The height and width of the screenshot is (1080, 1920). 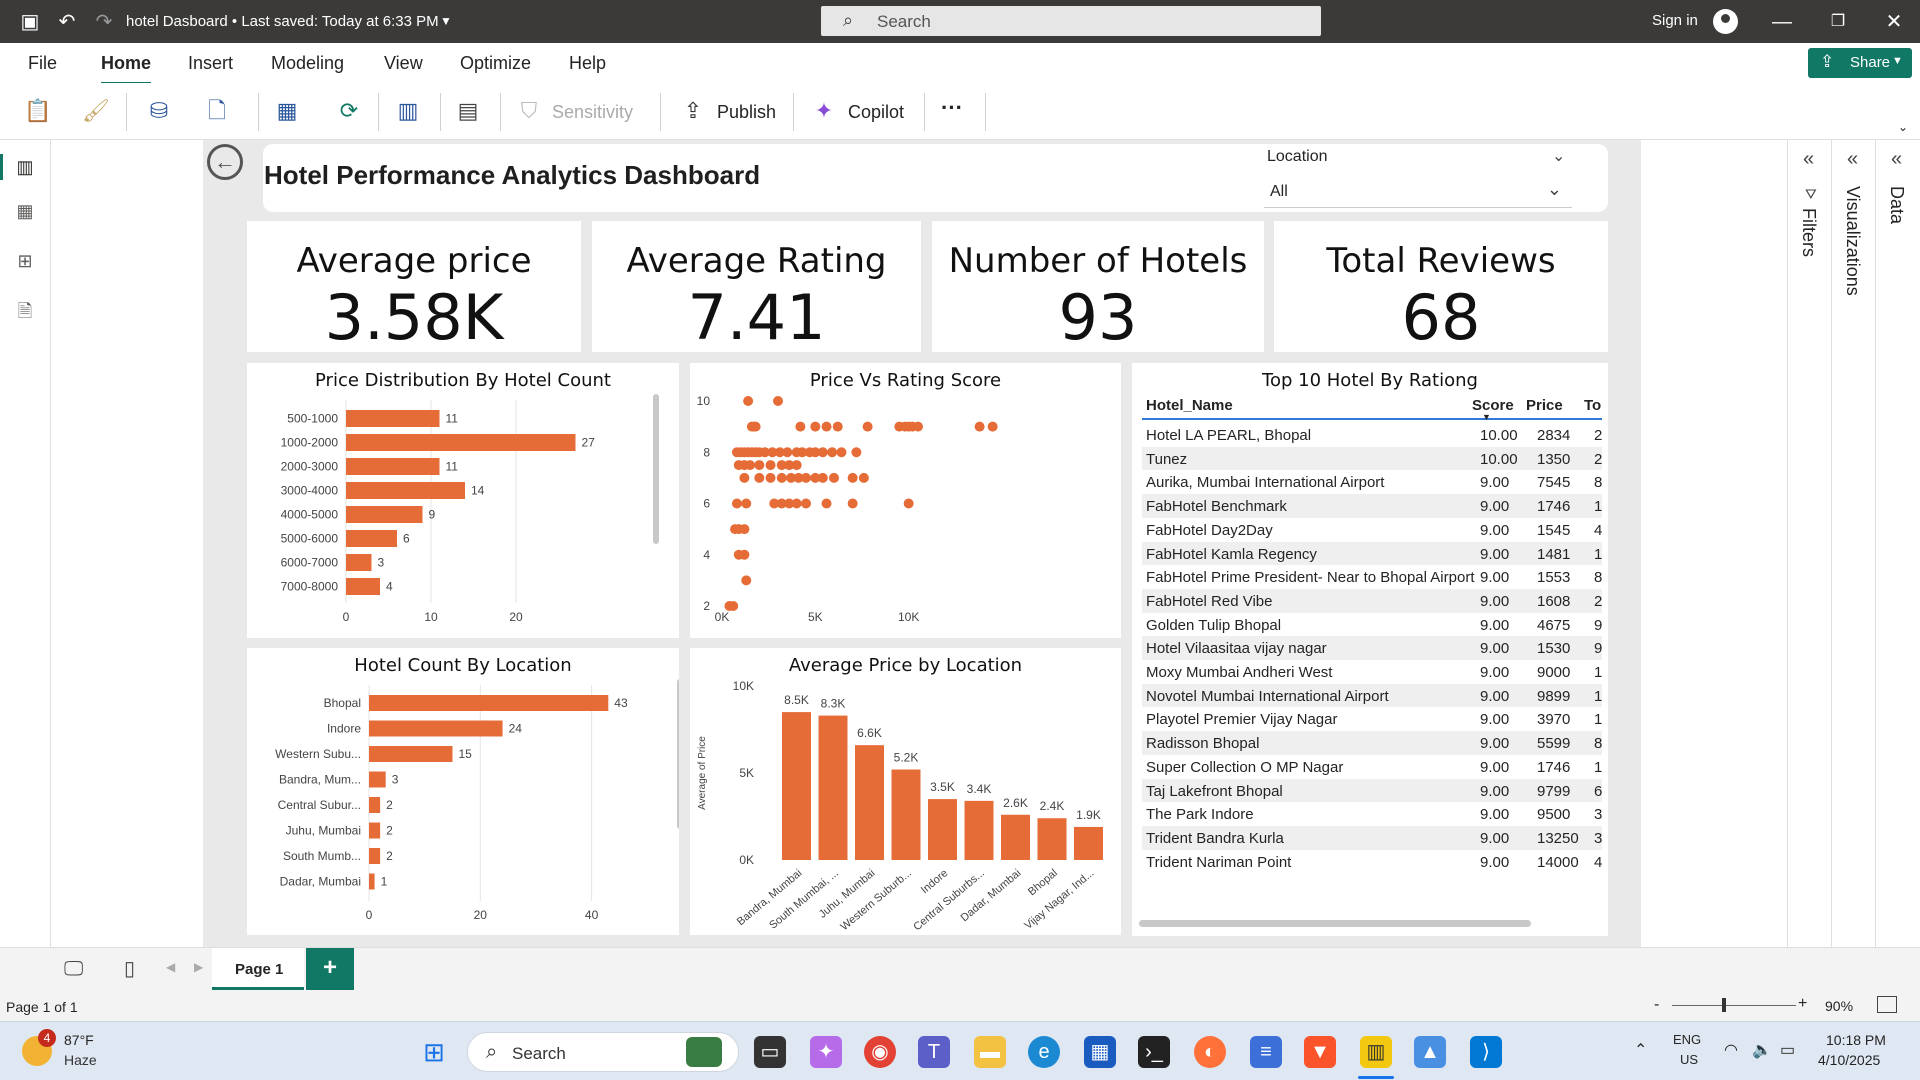 What do you see at coordinates (1802, 1004) in the screenshot?
I see `zoom-in-icon: +` at bounding box center [1802, 1004].